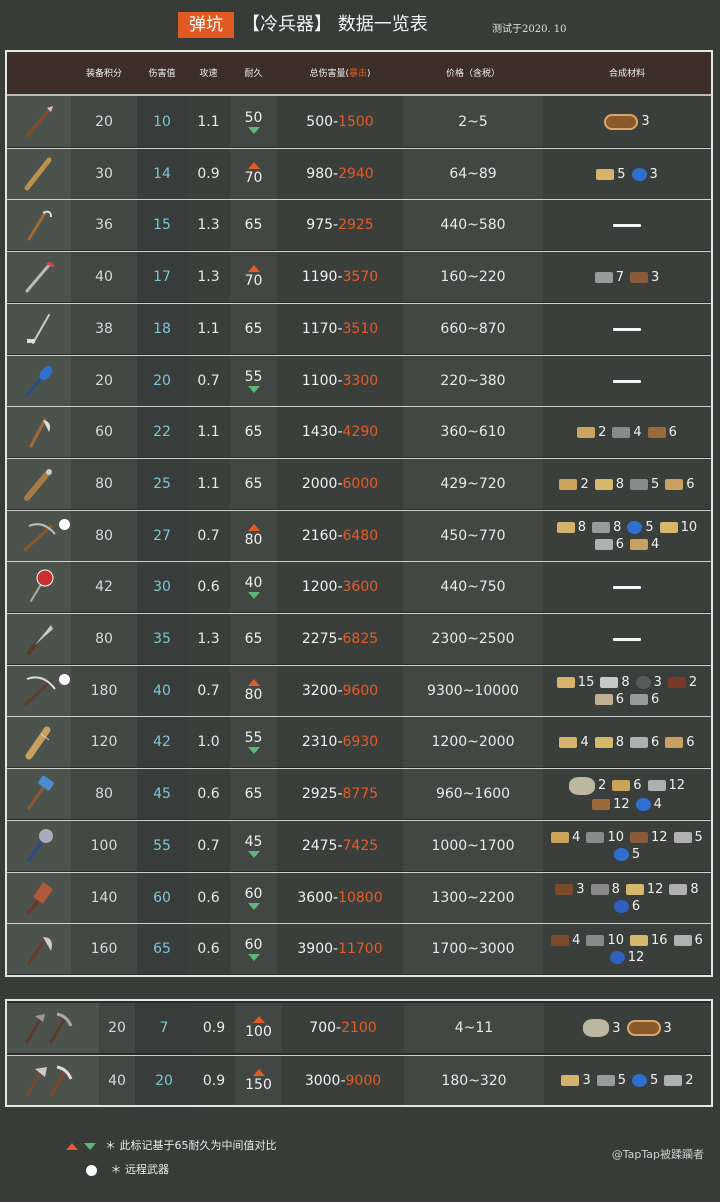 The height and width of the screenshot is (1202, 720). I want to click on durability-value: 100, so click(258, 1032).